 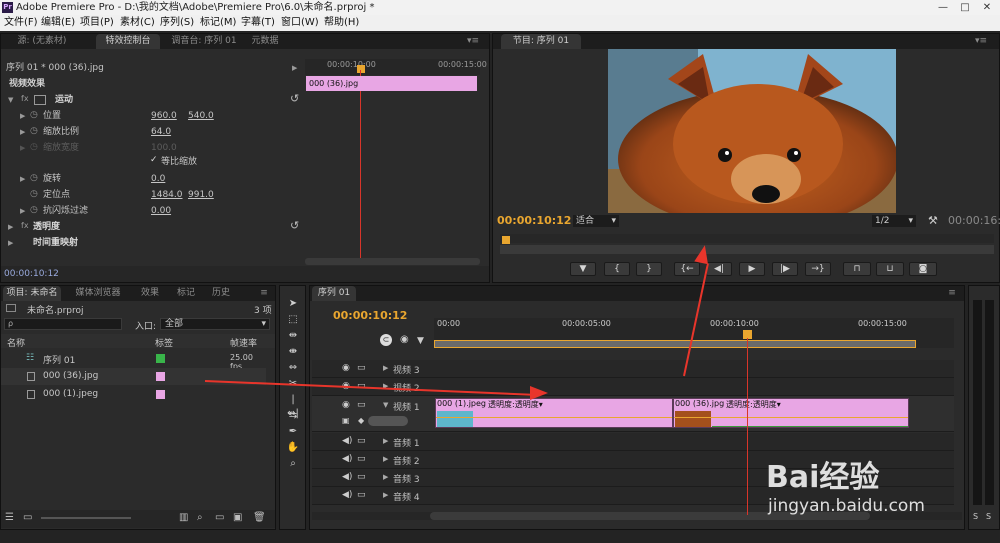 What do you see at coordinates (890, 269) in the screenshot?
I see `extract-button: ⊔` at bounding box center [890, 269].